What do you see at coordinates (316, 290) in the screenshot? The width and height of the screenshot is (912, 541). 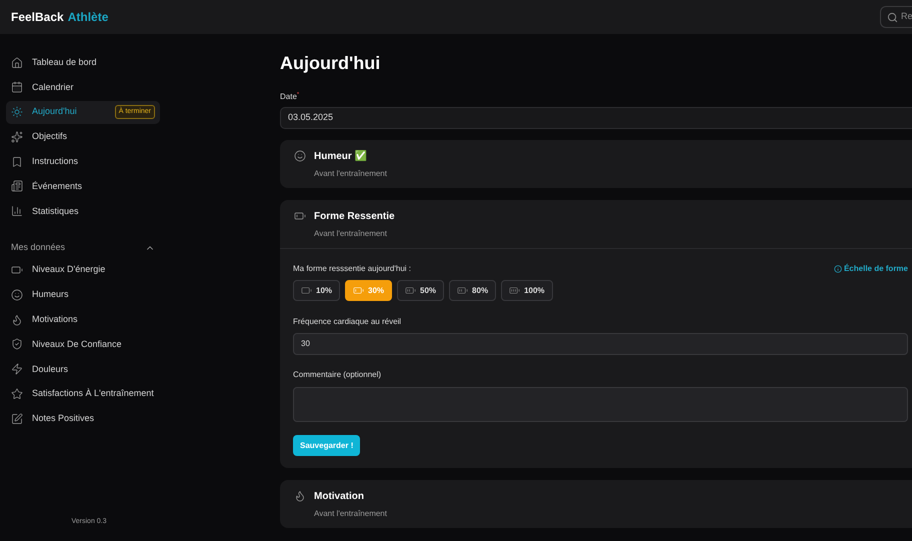 I see `level-option: 10%` at bounding box center [316, 290].